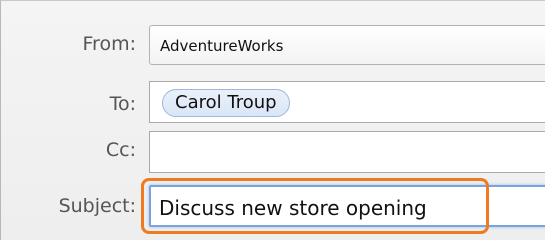 The width and height of the screenshot is (545, 240). Describe the element at coordinates (347, 152) in the screenshot. I see `cc-field` at that location.